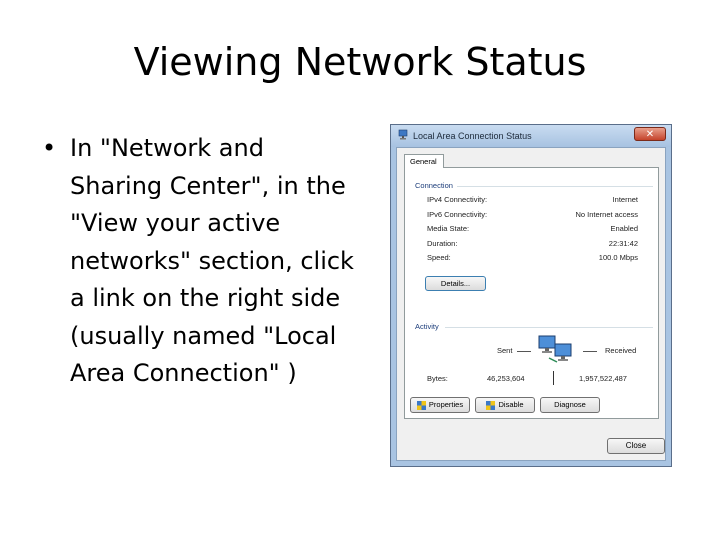 The image size is (720, 540). Describe the element at coordinates (511, 404) in the screenshot. I see `disable-button-label: Disable` at that location.